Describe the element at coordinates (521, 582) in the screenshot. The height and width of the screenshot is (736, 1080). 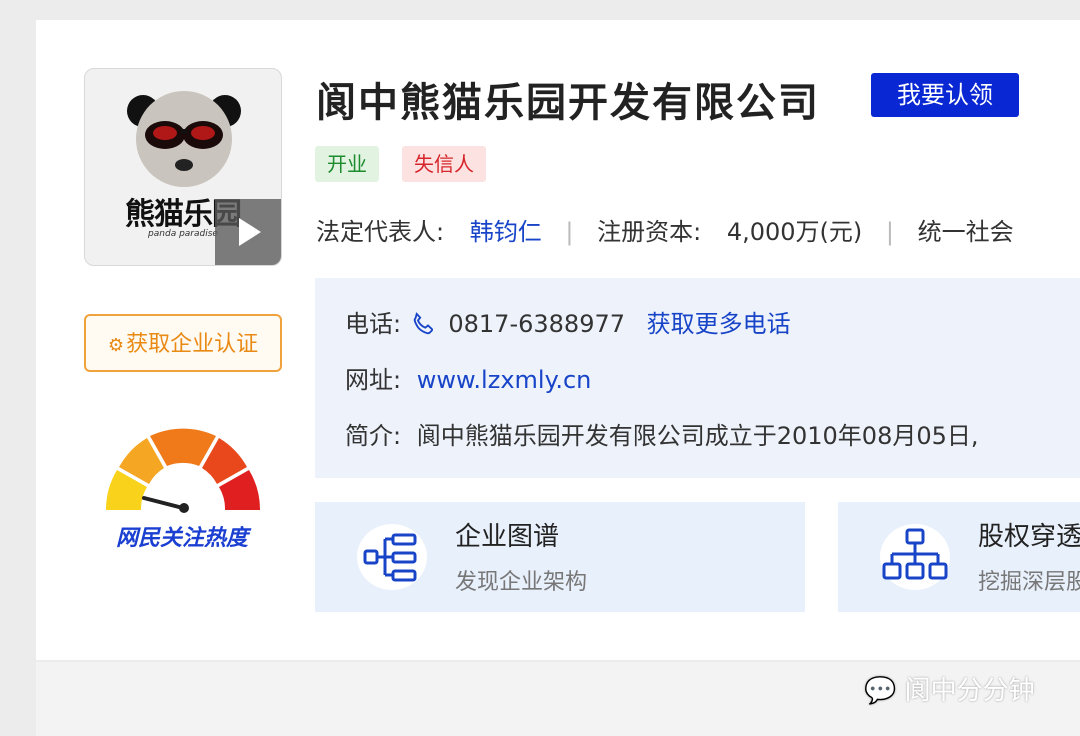
I see `feature-subtitle: 发现企业架构` at that location.